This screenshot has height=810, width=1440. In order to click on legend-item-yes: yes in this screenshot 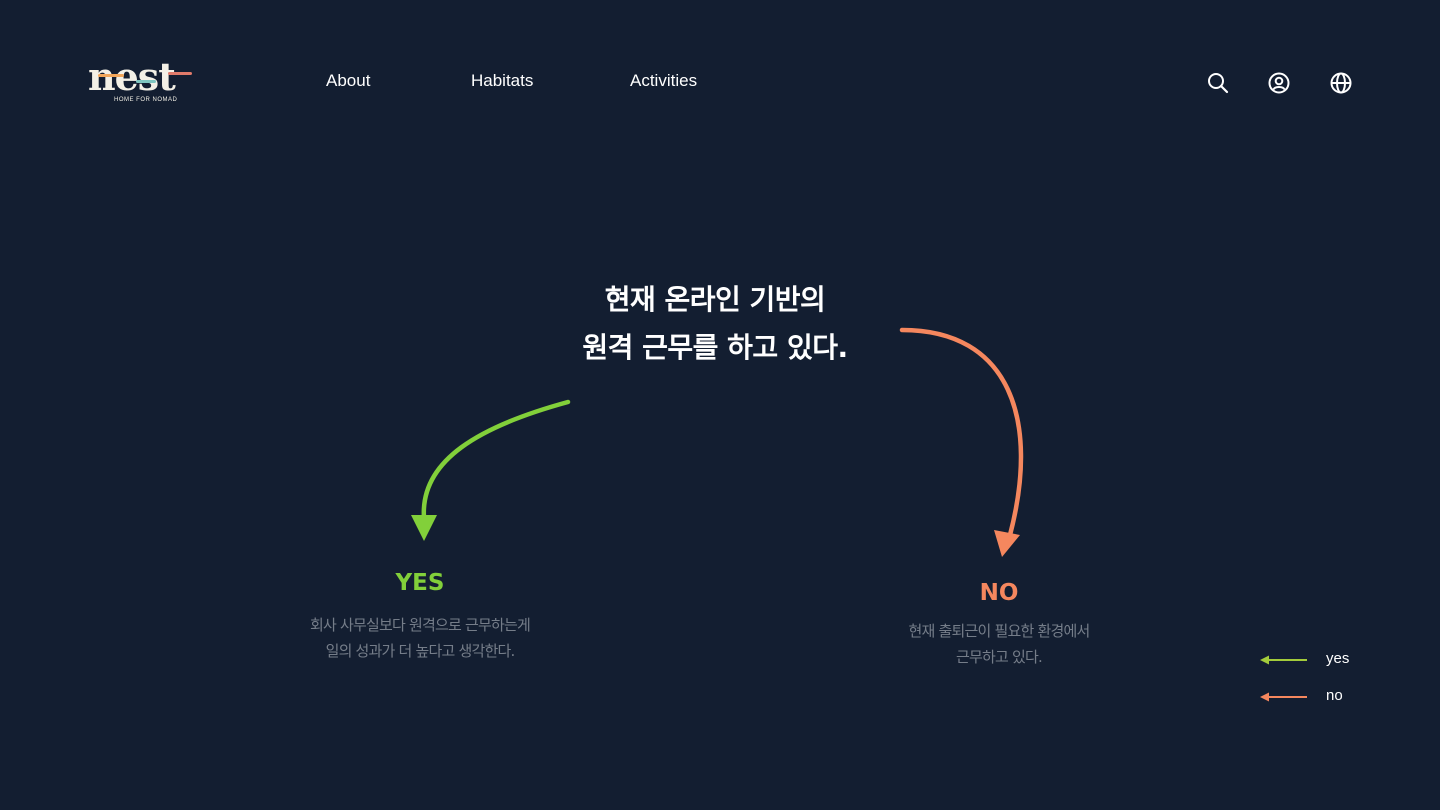, I will do `click(1315, 660)`.